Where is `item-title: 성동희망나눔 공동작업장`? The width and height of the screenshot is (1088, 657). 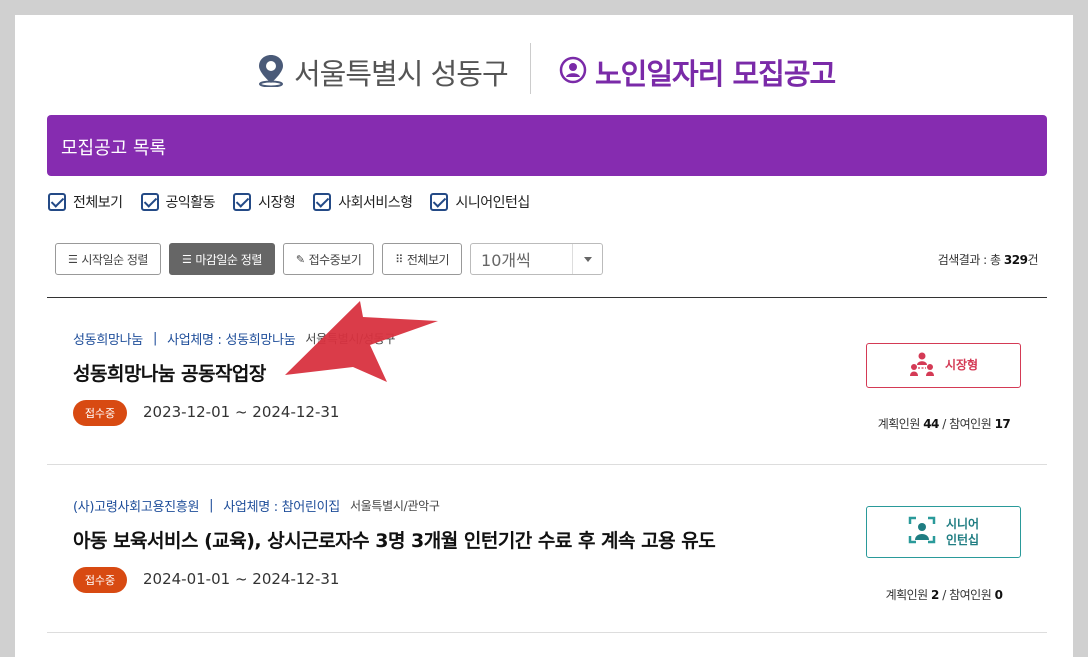 item-title: 성동희망나눔 공동작업장 is located at coordinates (169, 372).